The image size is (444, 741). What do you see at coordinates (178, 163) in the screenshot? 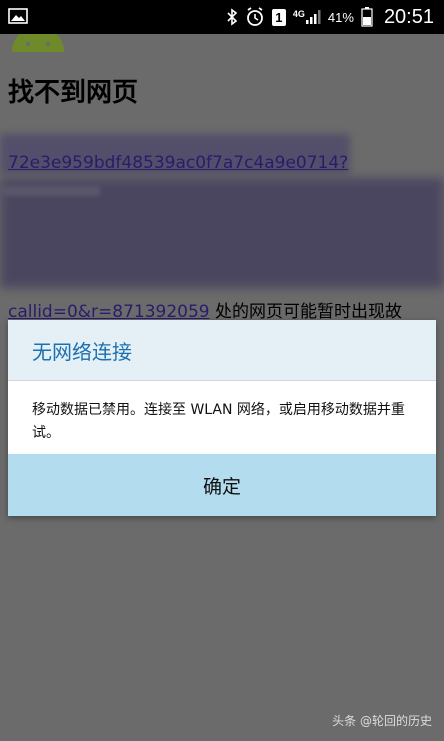
I see `page-link-fragment: 72e3e959bdf48539ac0f7a7c4a9e0714?` at bounding box center [178, 163].